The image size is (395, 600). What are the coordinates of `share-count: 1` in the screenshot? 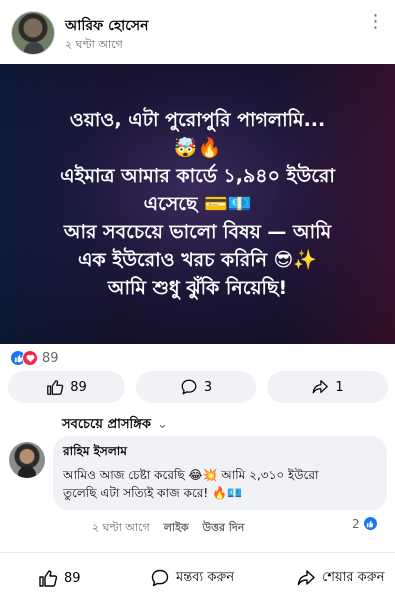 It's located at (339, 387).